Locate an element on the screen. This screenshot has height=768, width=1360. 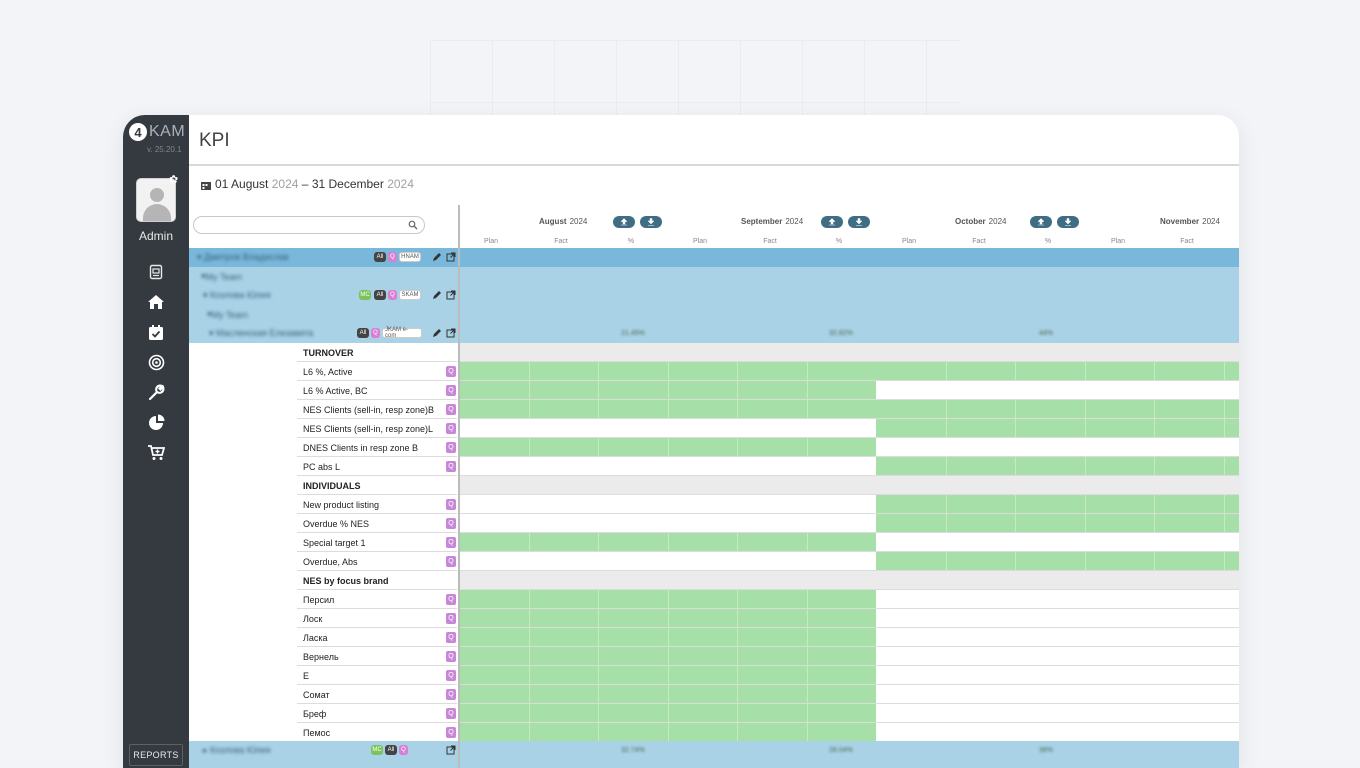
tag-hnam: HNAM is located at coordinates (410, 257).